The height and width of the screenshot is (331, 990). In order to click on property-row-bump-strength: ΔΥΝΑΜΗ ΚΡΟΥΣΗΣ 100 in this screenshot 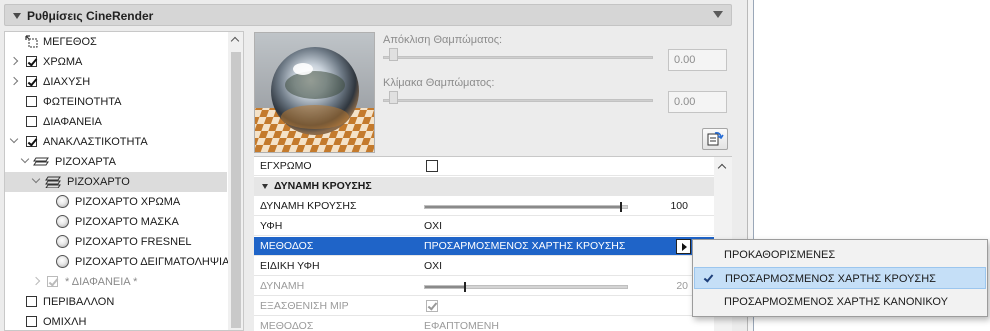, I will do `click(484, 206)`.